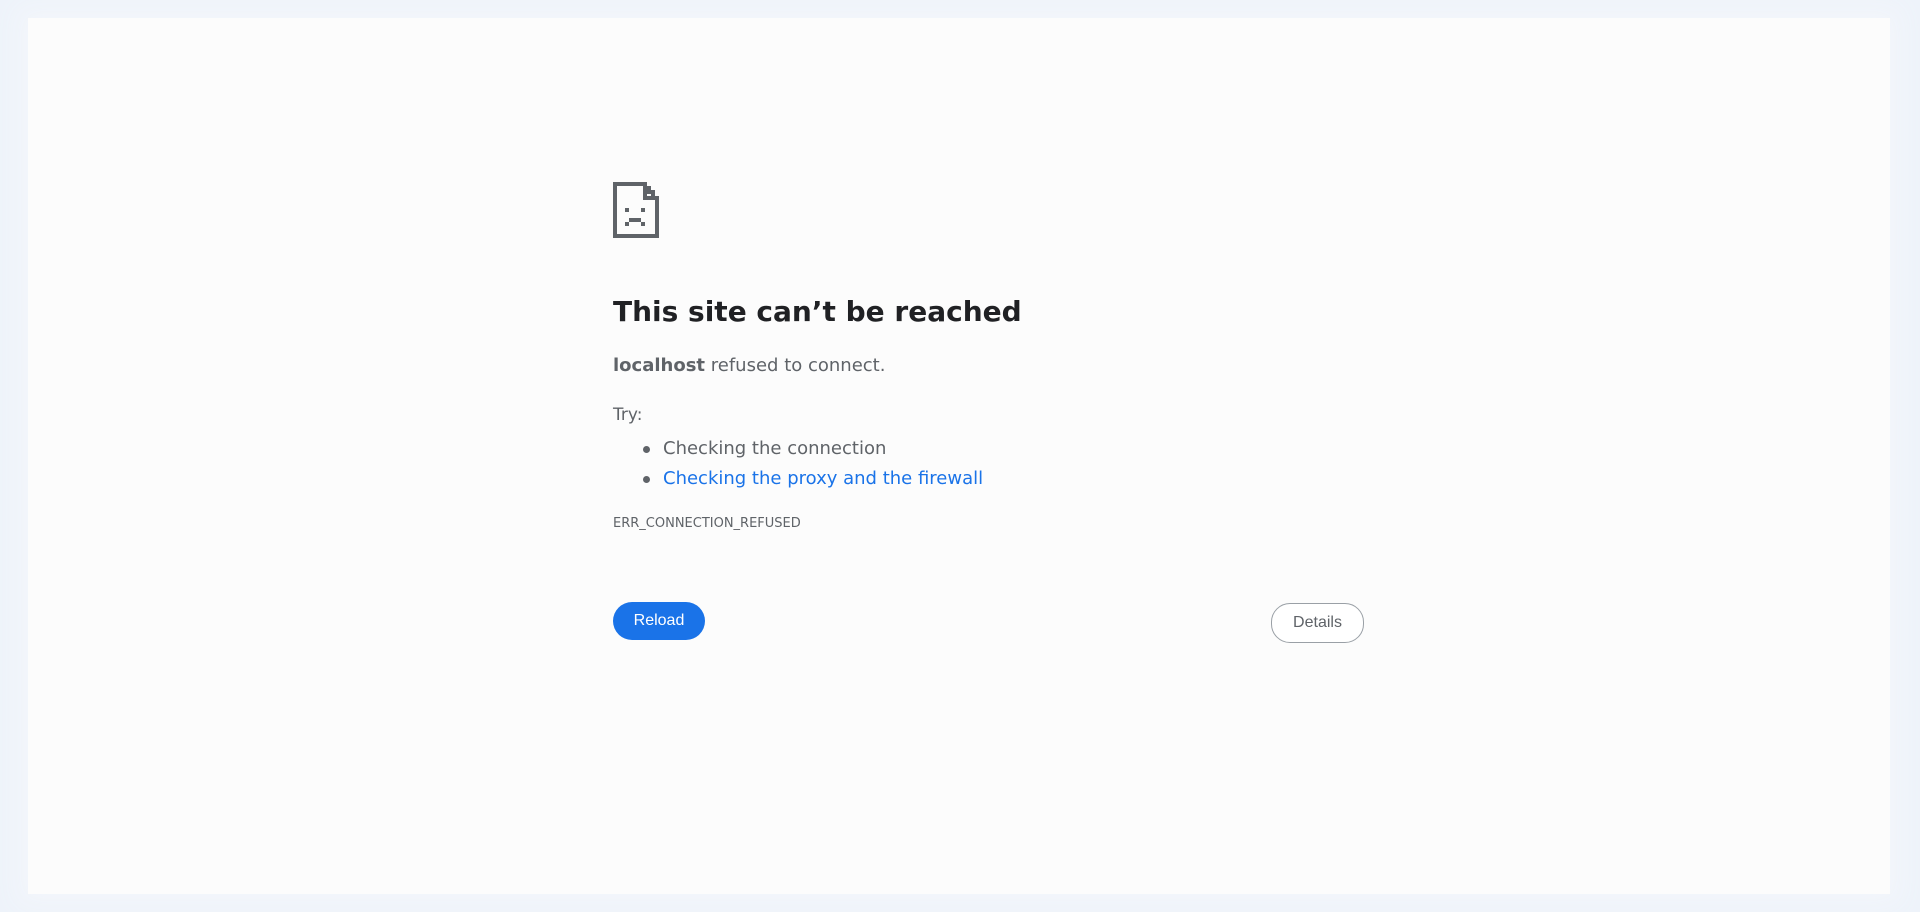  What do you see at coordinates (775, 448) in the screenshot?
I see `suggestion-text: Checking the connection` at bounding box center [775, 448].